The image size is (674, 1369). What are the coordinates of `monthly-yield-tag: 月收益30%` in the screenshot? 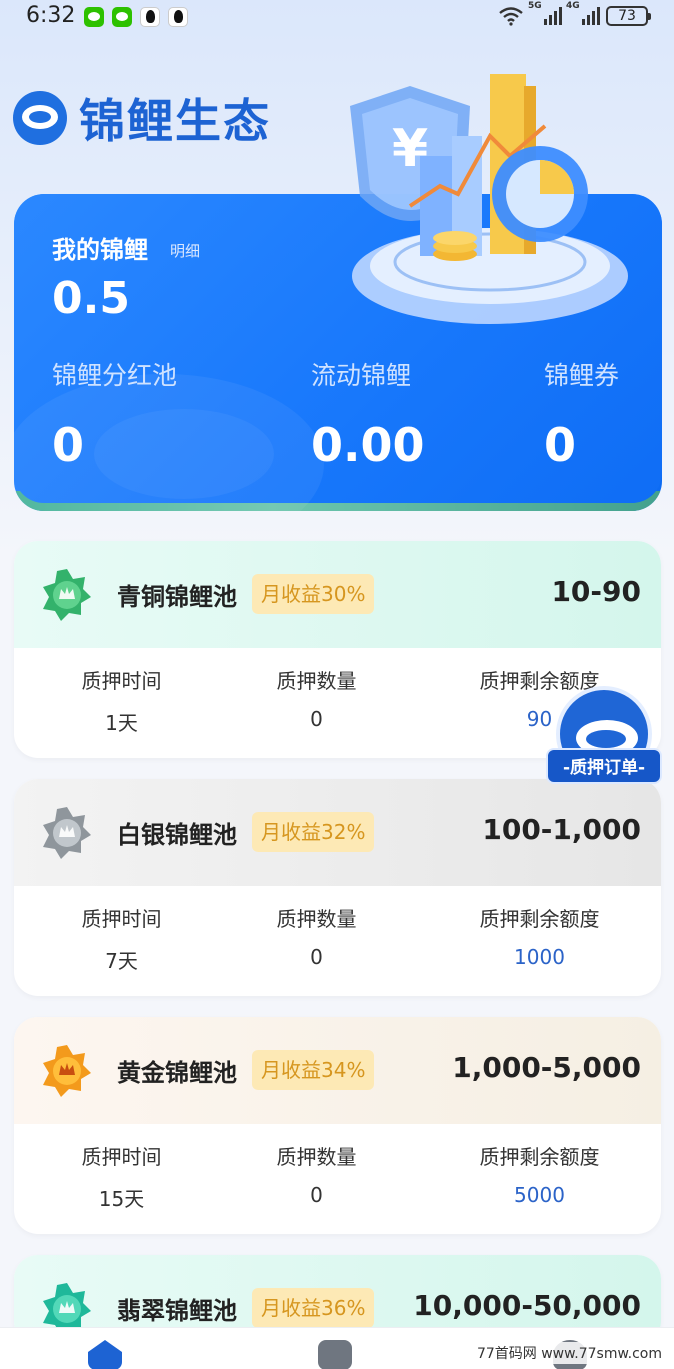 It's located at (313, 594).